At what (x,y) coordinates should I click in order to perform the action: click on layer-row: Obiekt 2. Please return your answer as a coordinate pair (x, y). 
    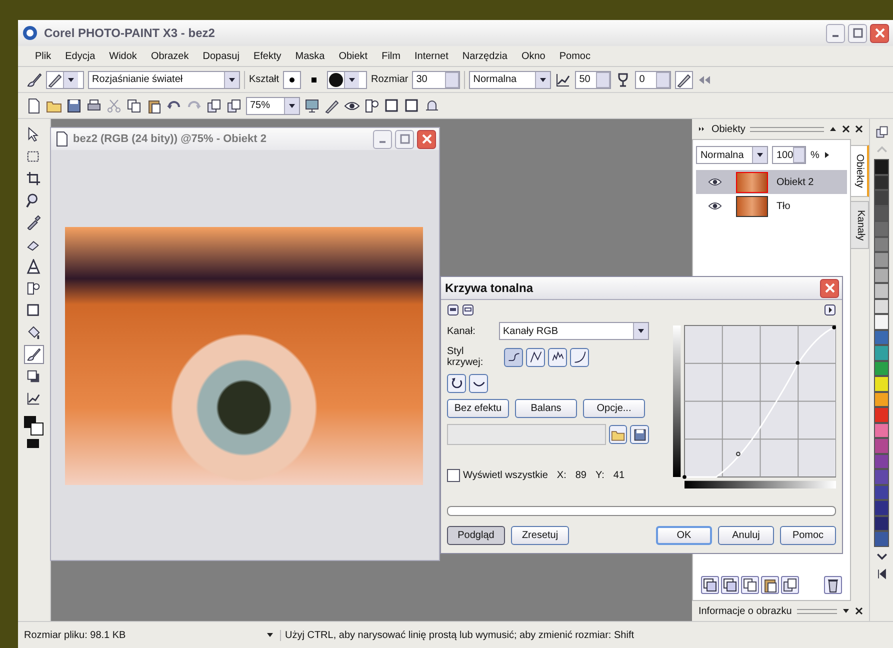
    Looking at the image, I should click on (772, 182).